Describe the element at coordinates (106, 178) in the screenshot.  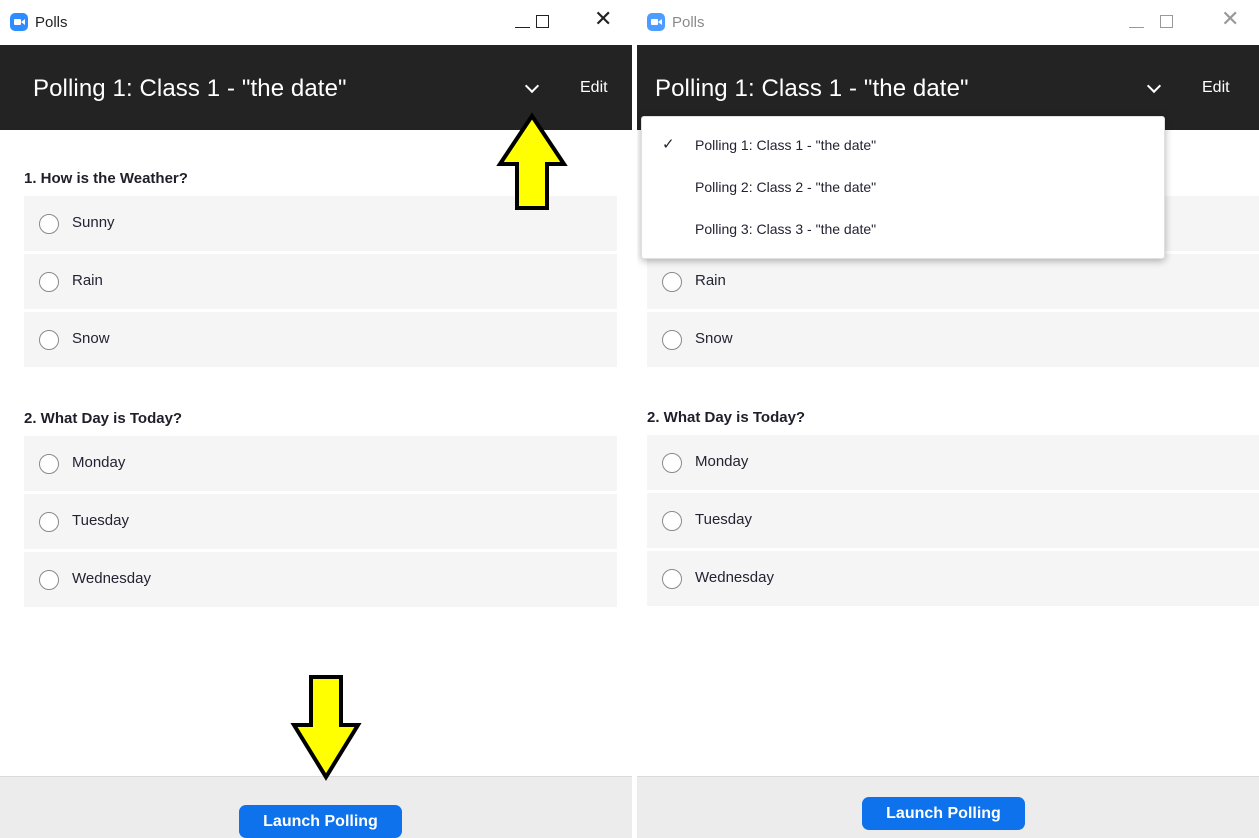
I see `question-title: 1. How is the Weather?` at that location.